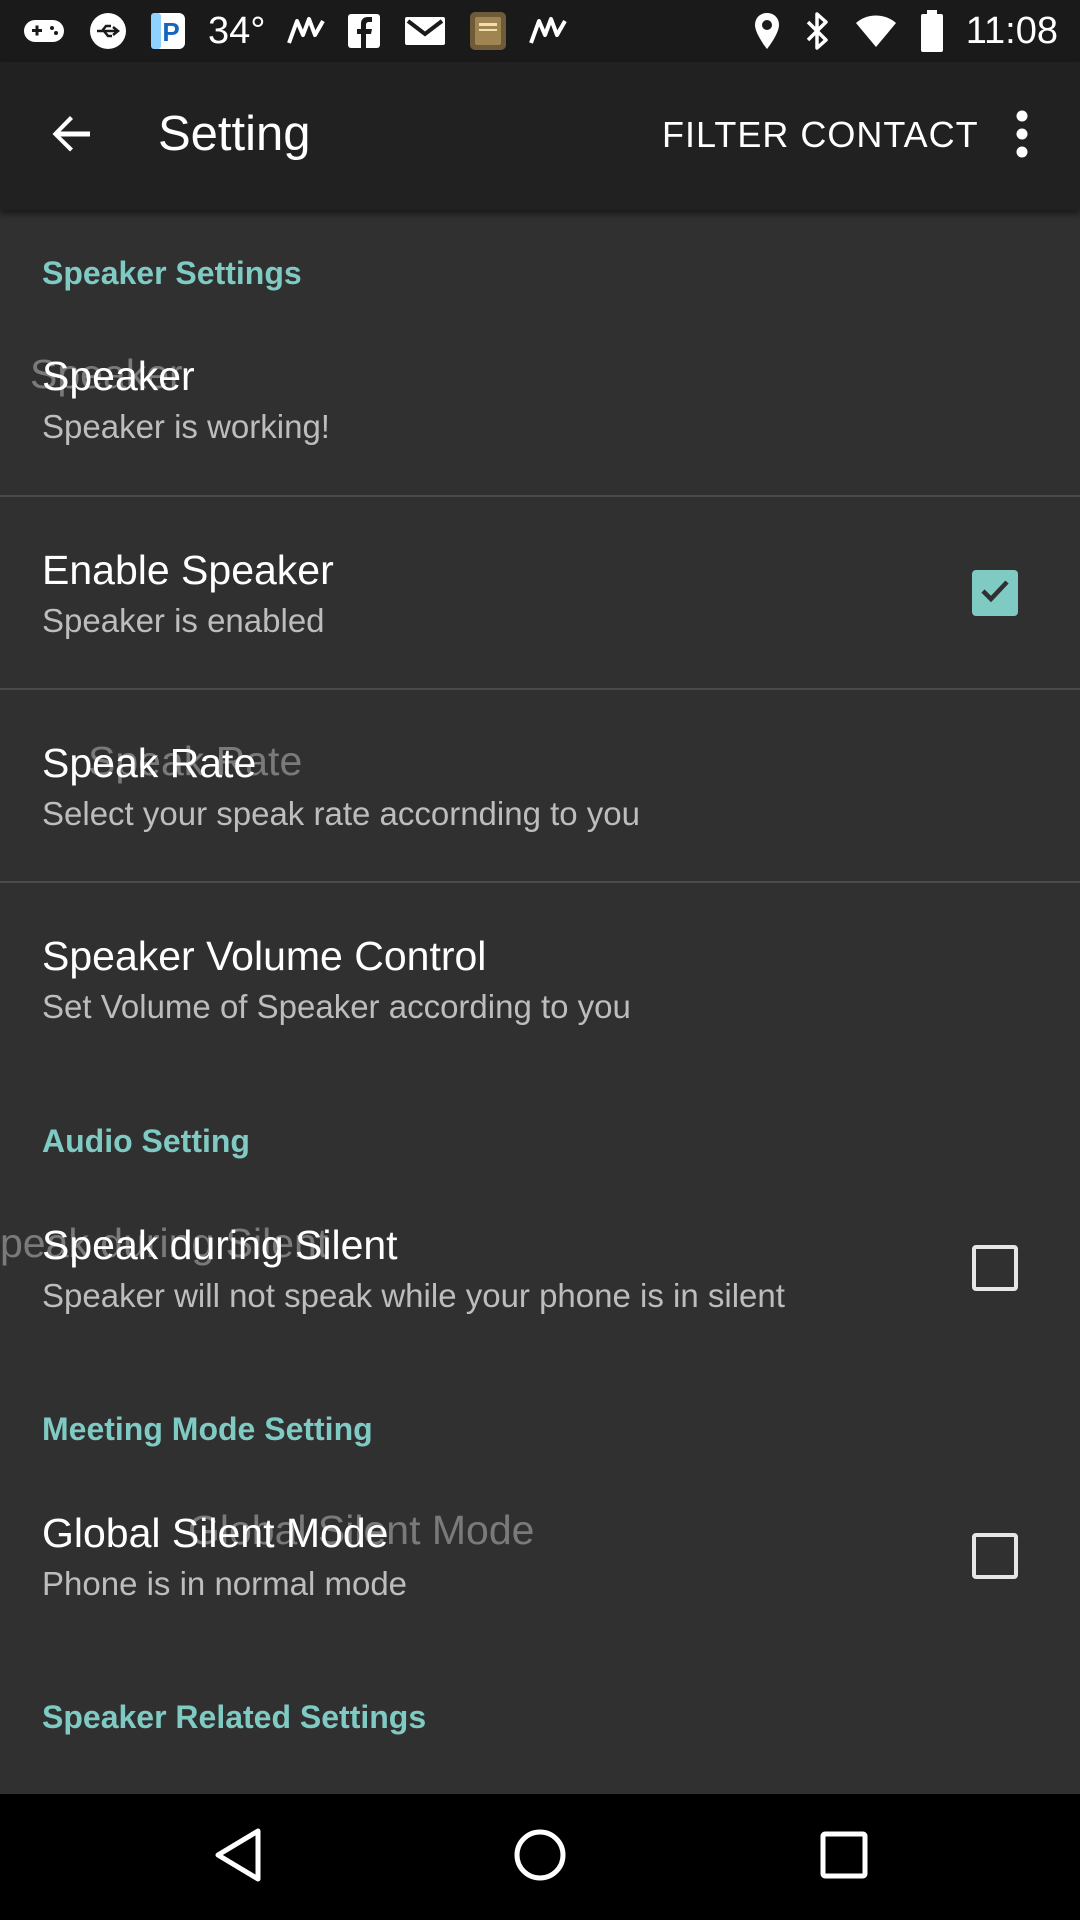  Describe the element at coordinates (183, 620) in the screenshot. I see `preference-summary-enable-speaker: Speaker is enabled` at that location.